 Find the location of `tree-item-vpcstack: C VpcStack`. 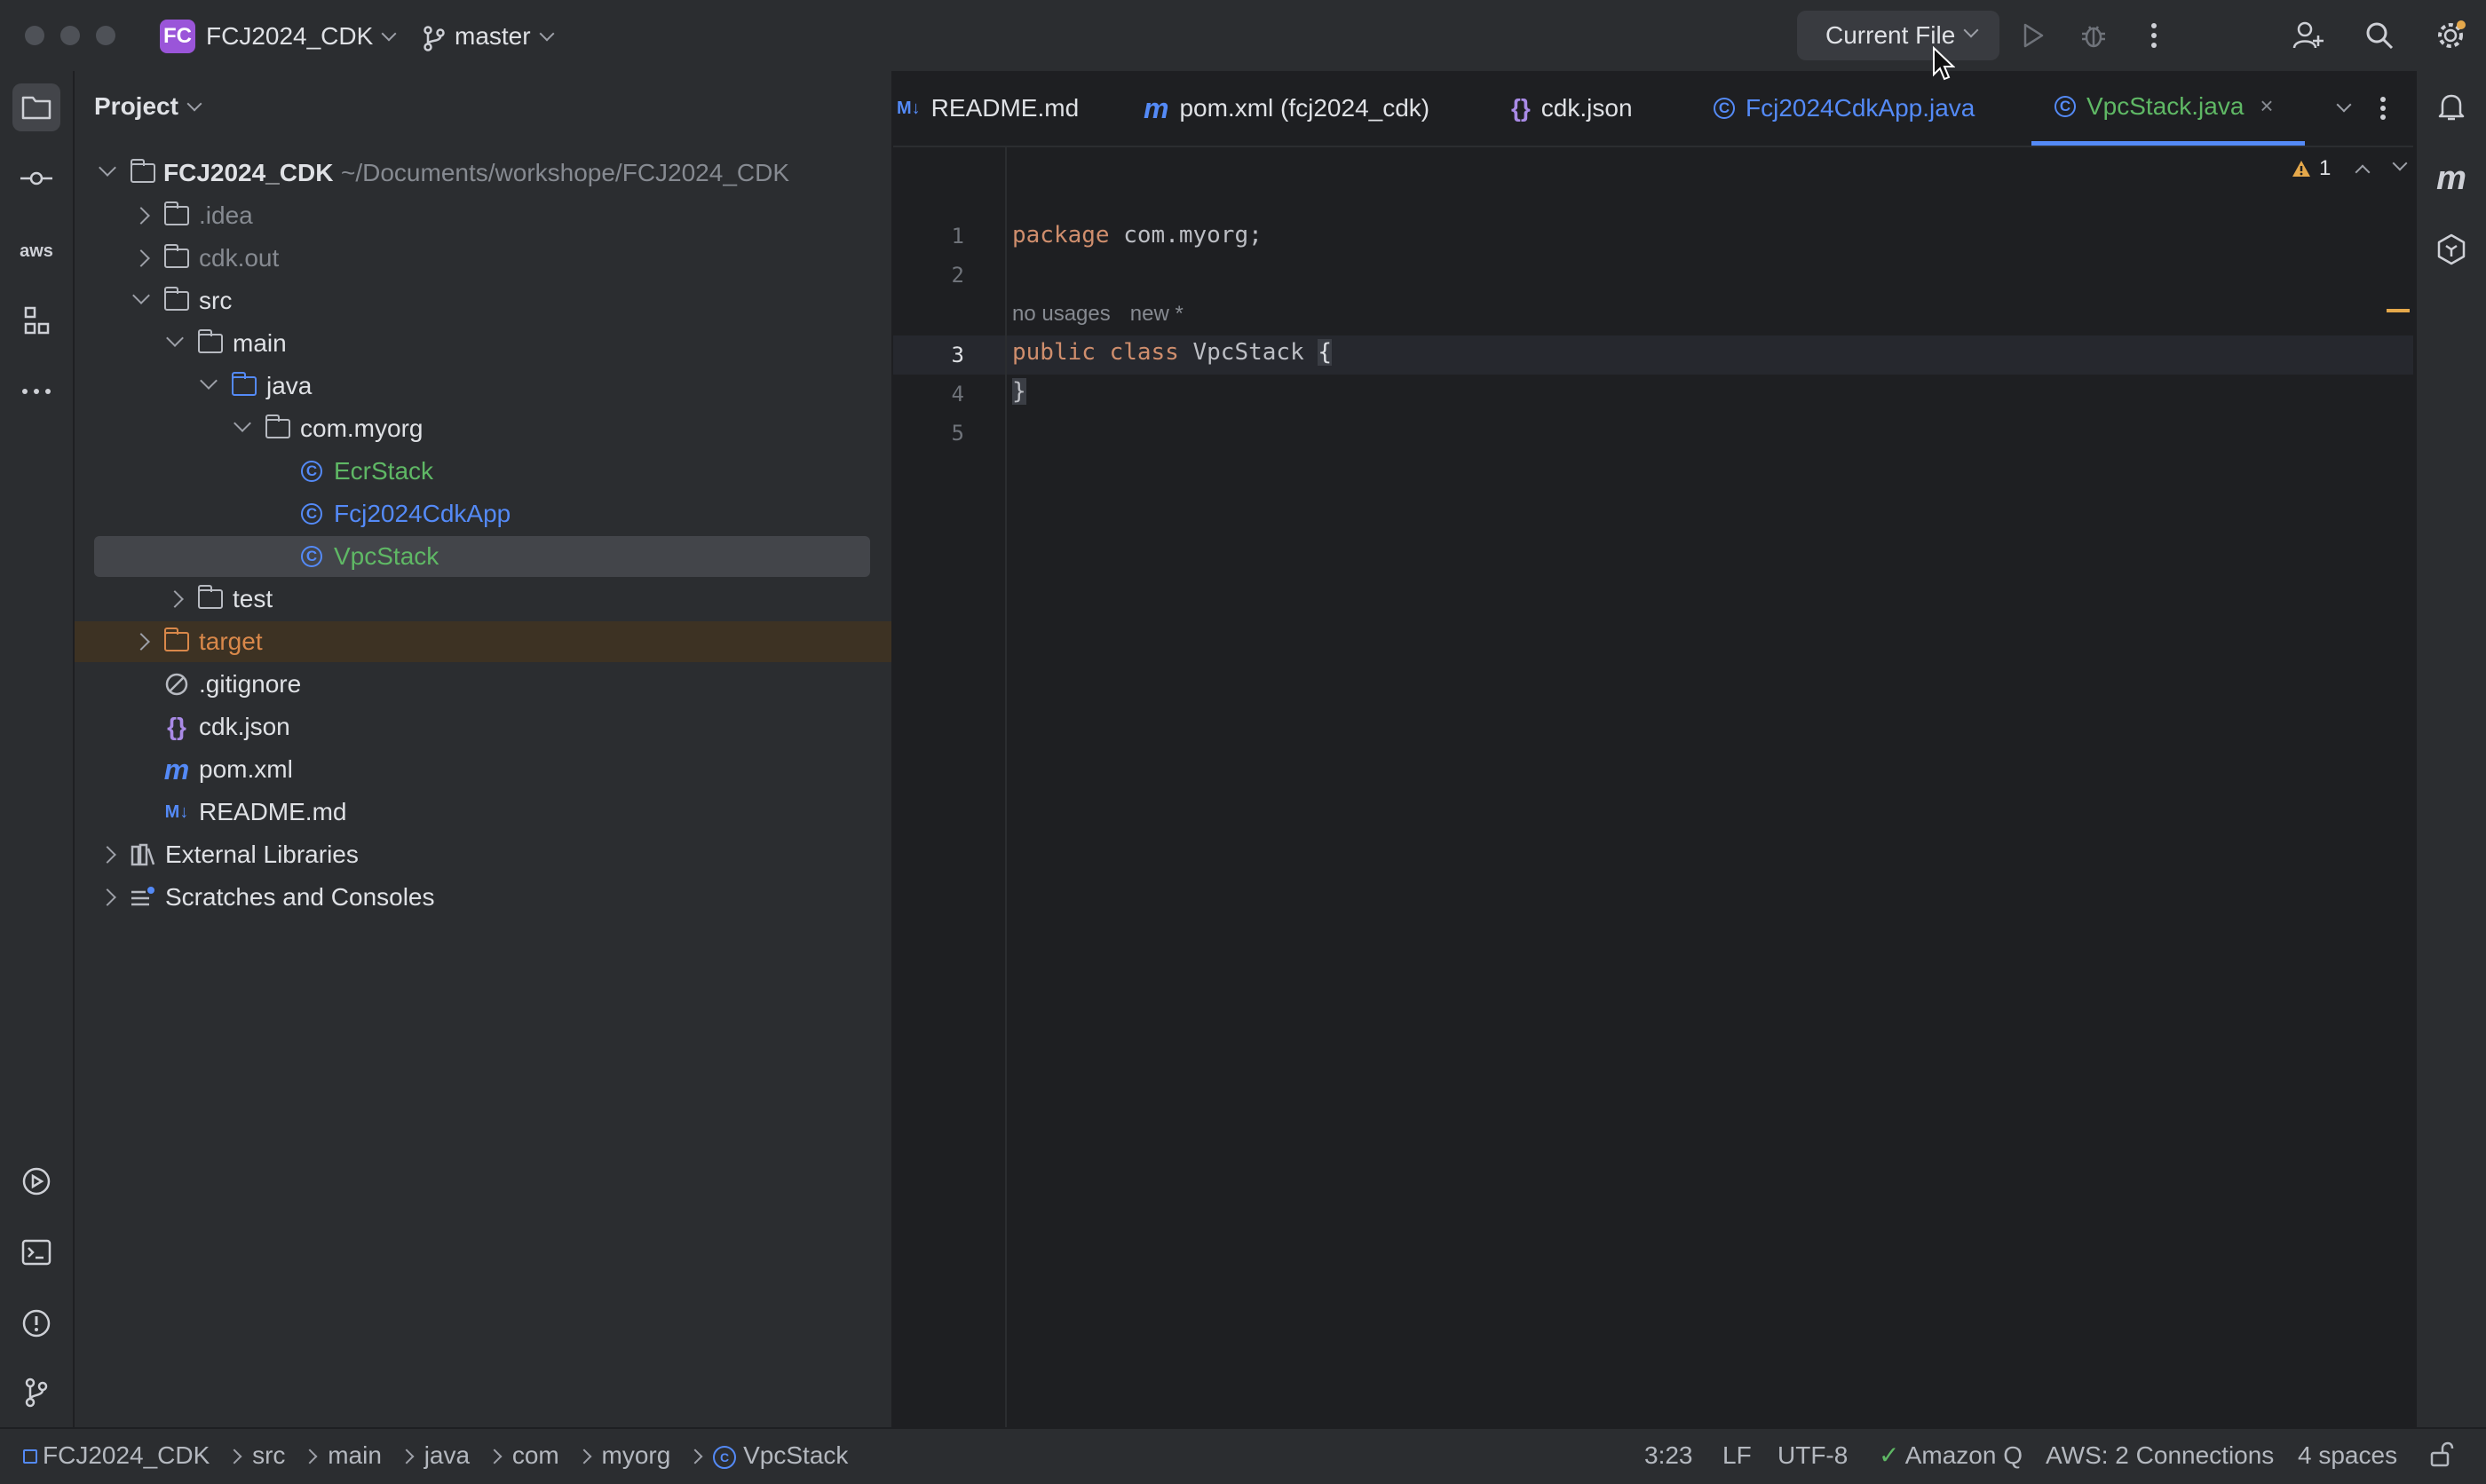

tree-item-vpcstack: C VpcStack is located at coordinates (482, 556).